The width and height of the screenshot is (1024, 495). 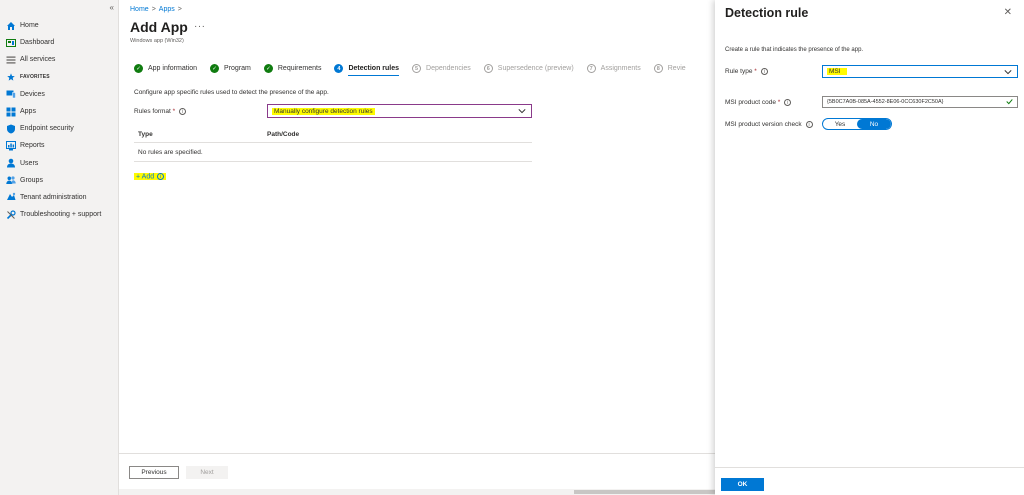 What do you see at coordinates (769, 124) in the screenshot?
I see `version-check-label: MSI product version check i` at bounding box center [769, 124].